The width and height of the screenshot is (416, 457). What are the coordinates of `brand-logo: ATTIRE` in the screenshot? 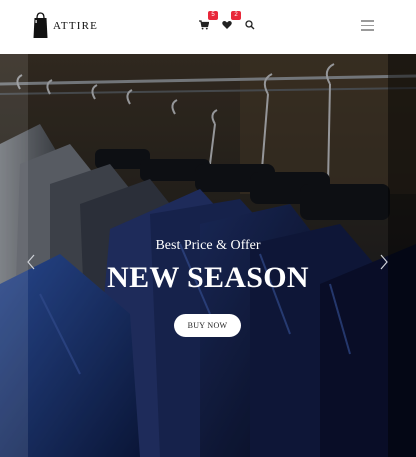 It's located at (65, 25).